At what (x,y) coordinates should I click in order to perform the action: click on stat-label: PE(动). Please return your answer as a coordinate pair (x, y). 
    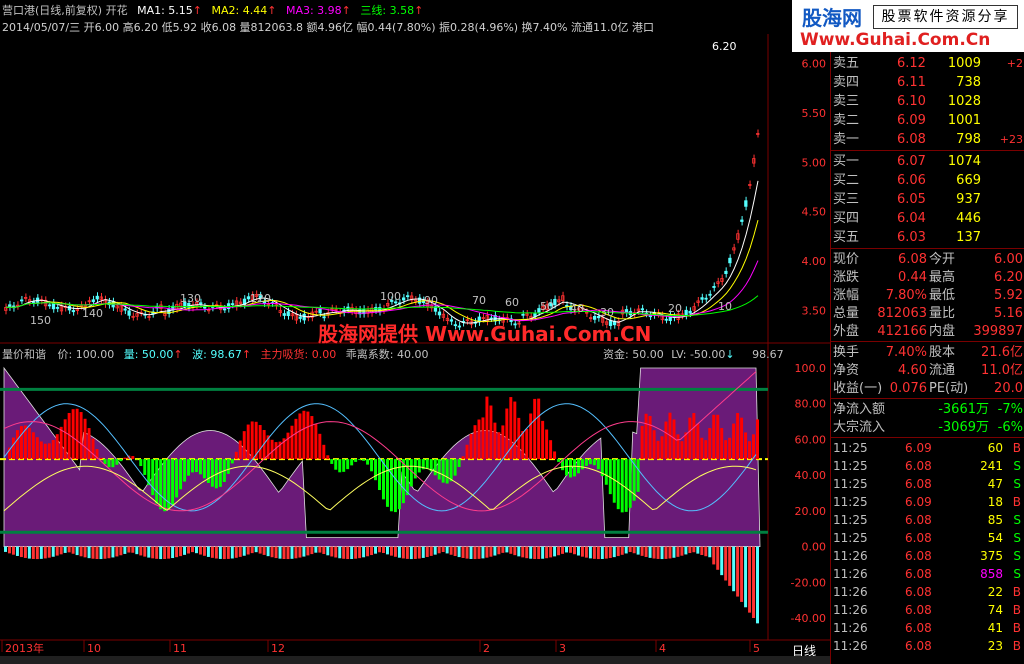
    Looking at the image, I should click on (949, 388).